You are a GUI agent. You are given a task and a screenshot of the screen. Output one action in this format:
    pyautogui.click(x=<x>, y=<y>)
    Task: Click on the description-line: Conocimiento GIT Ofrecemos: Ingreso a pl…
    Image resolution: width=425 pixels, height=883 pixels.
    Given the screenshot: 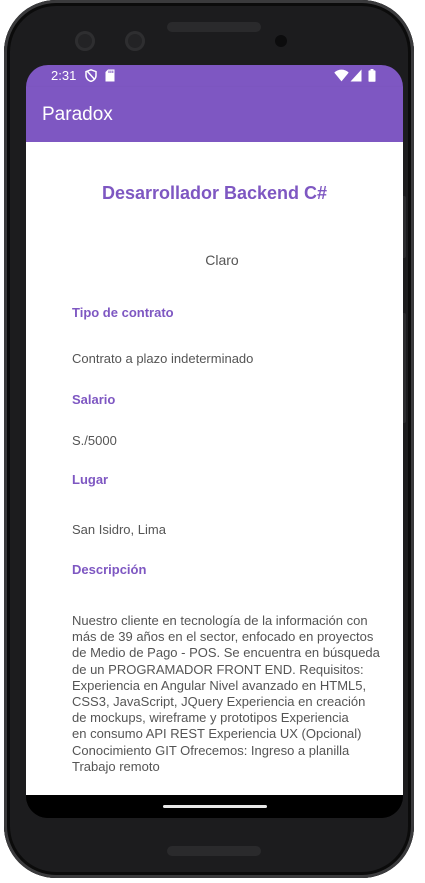 What is the action you would take?
    pyautogui.click(x=211, y=750)
    